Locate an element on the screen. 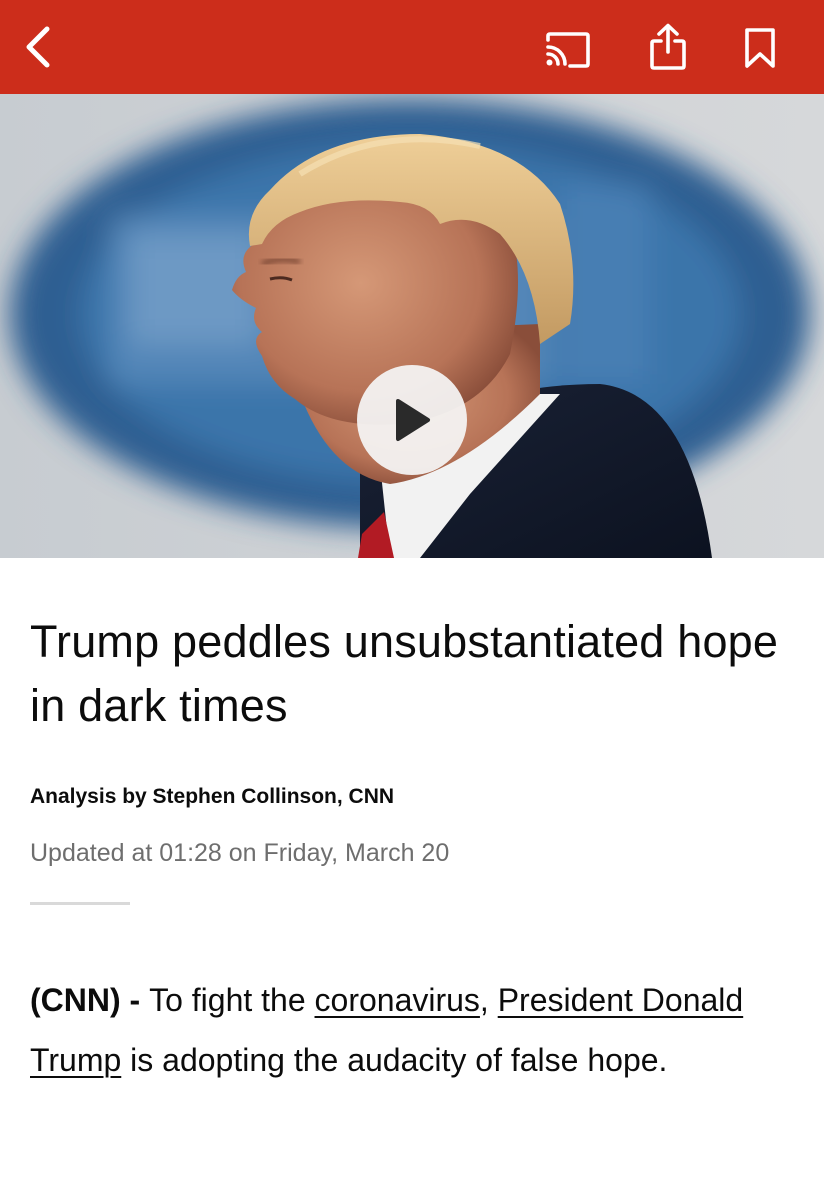 The height and width of the screenshot is (1200, 824). play-icon is located at coordinates (413, 420).